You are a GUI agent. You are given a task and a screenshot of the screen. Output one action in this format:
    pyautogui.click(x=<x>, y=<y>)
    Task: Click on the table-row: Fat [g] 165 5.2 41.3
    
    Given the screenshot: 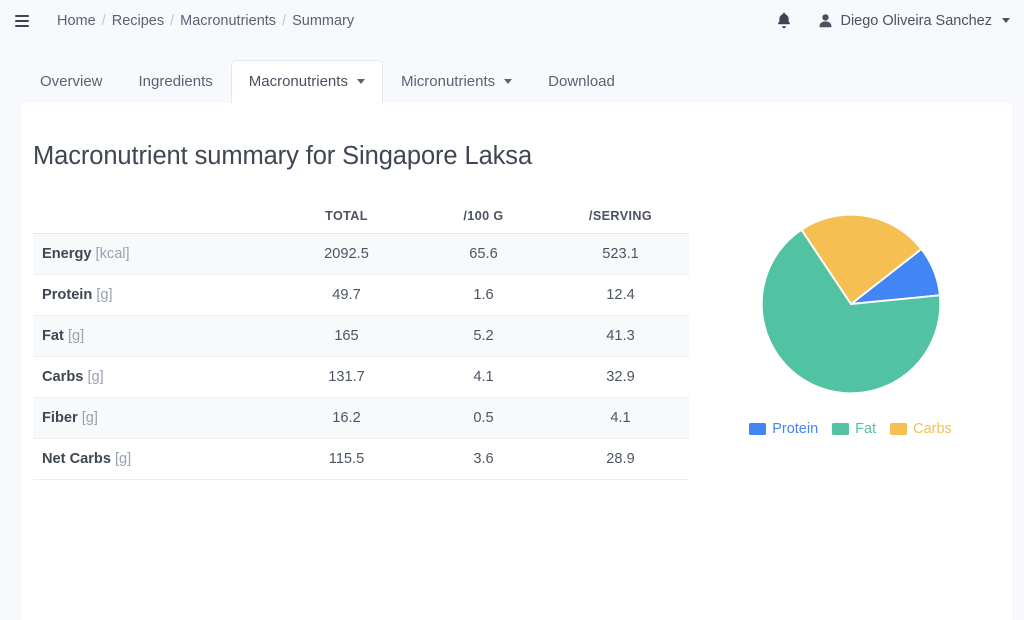 What is the action you would take?
    pyautogui.click(x=361, y=336)
    